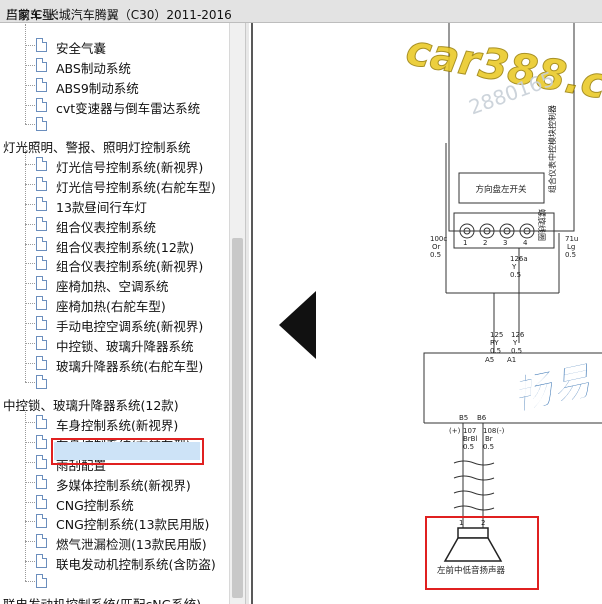 The image size is (602, 604). I want to click on tree-item: 安全气囊, so click(114, 46).